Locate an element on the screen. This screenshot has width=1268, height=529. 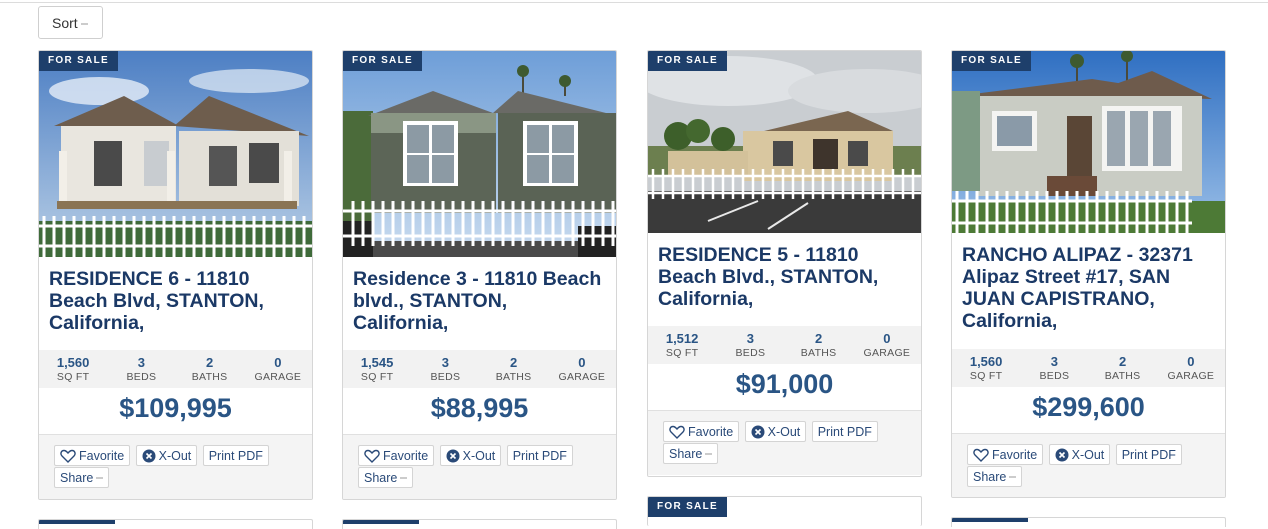
listing-card-partial: FOR SALE is located at coordinates (784, 511).